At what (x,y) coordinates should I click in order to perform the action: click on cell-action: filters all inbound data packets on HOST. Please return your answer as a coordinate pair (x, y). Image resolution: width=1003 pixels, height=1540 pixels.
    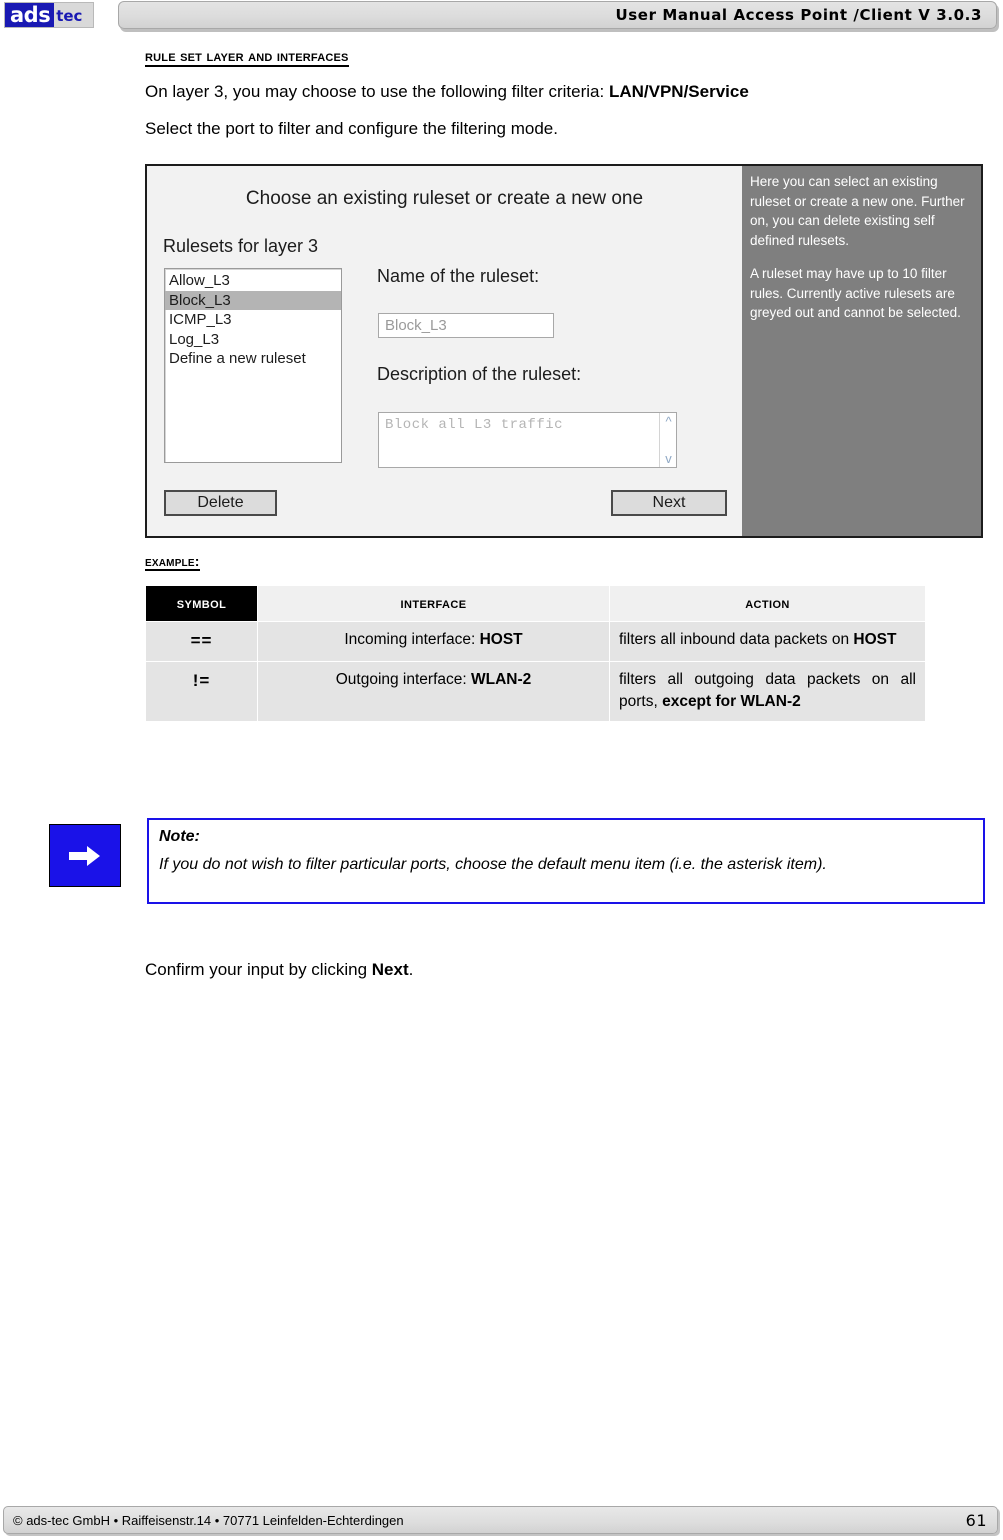
    Looking at the image, I should click on (767, 641).